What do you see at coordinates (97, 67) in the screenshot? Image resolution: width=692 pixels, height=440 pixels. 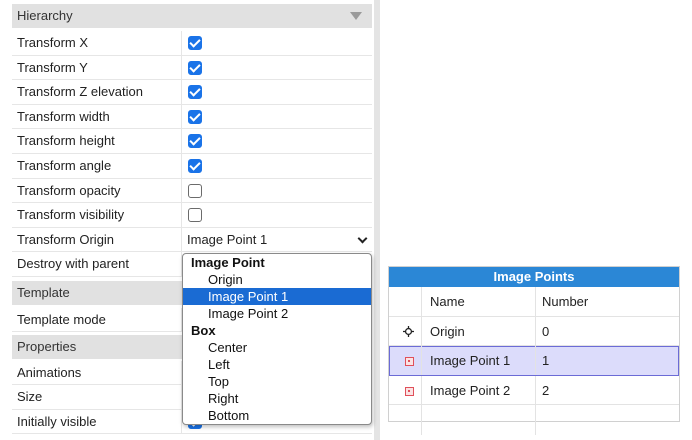 I see `row-label: Transform Y` at bounding box center [97, 67].